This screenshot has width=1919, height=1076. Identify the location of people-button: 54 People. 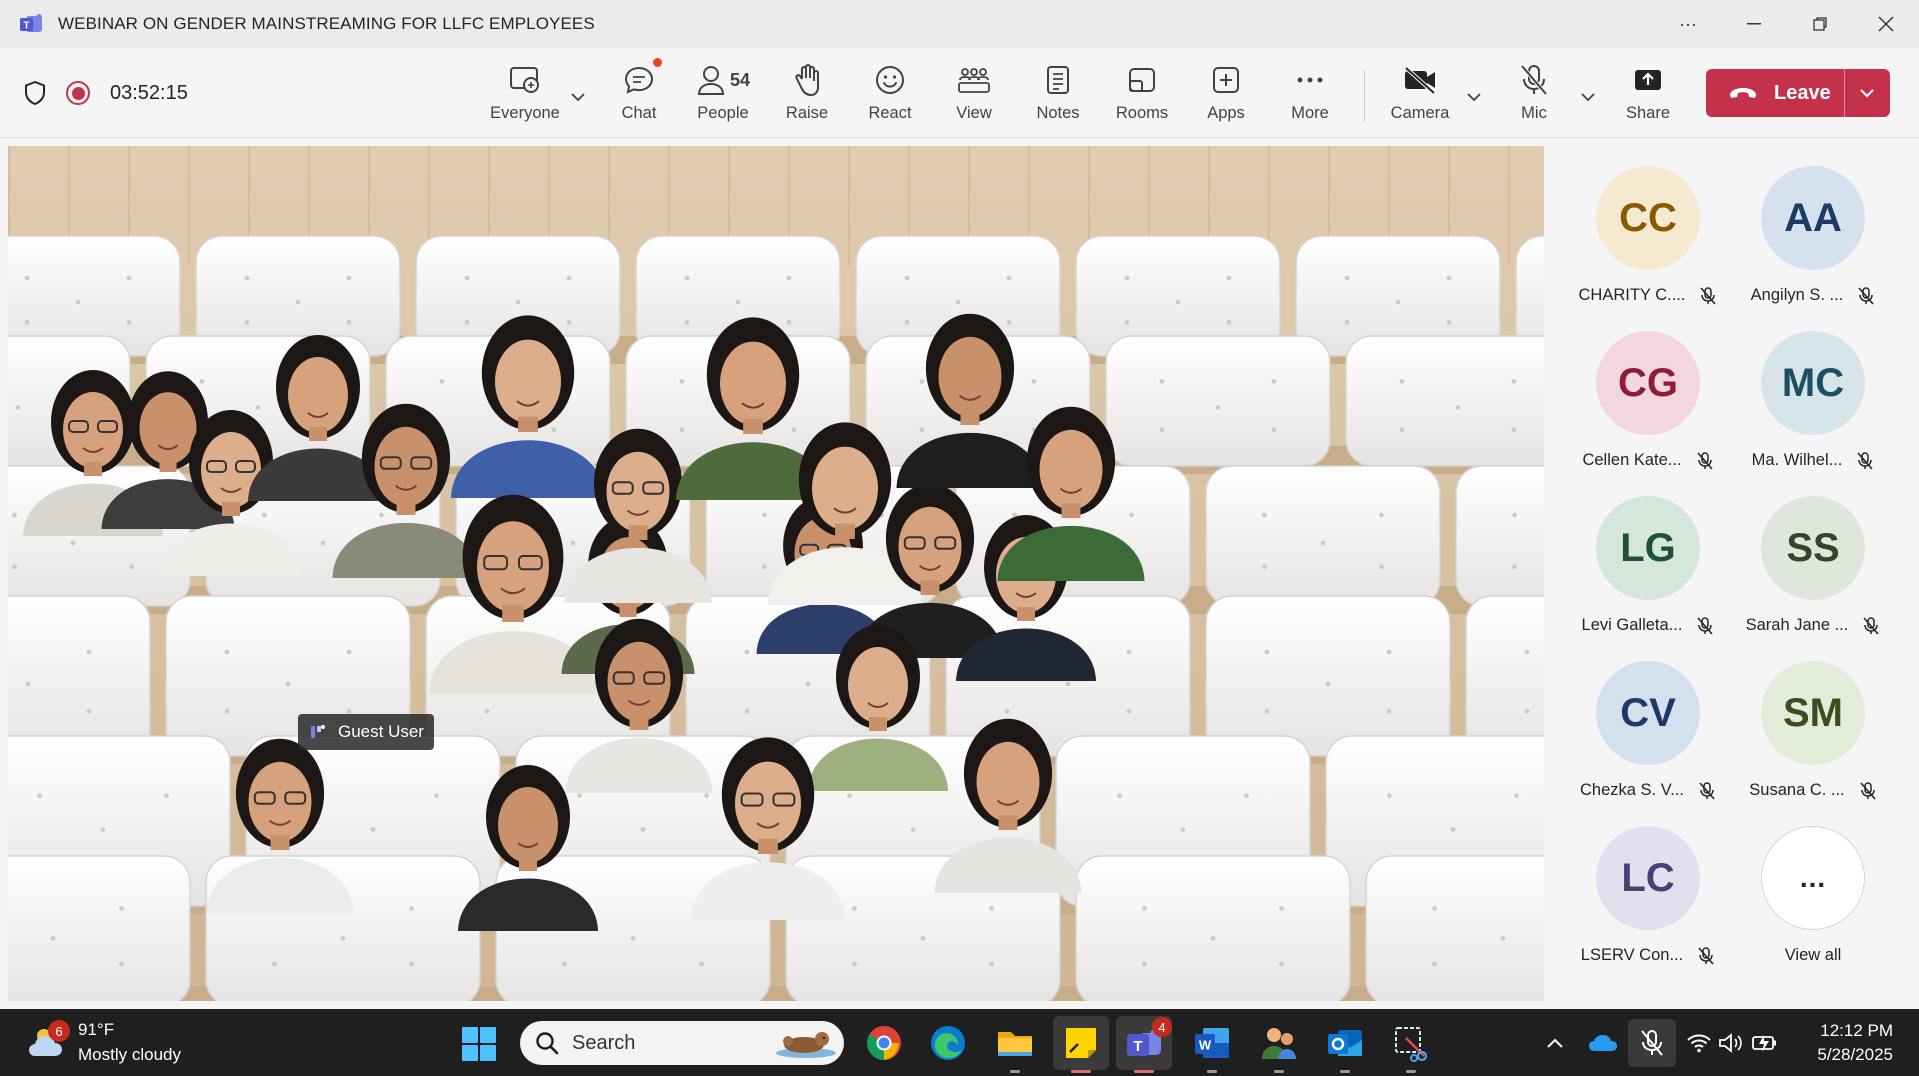
(723, 95).